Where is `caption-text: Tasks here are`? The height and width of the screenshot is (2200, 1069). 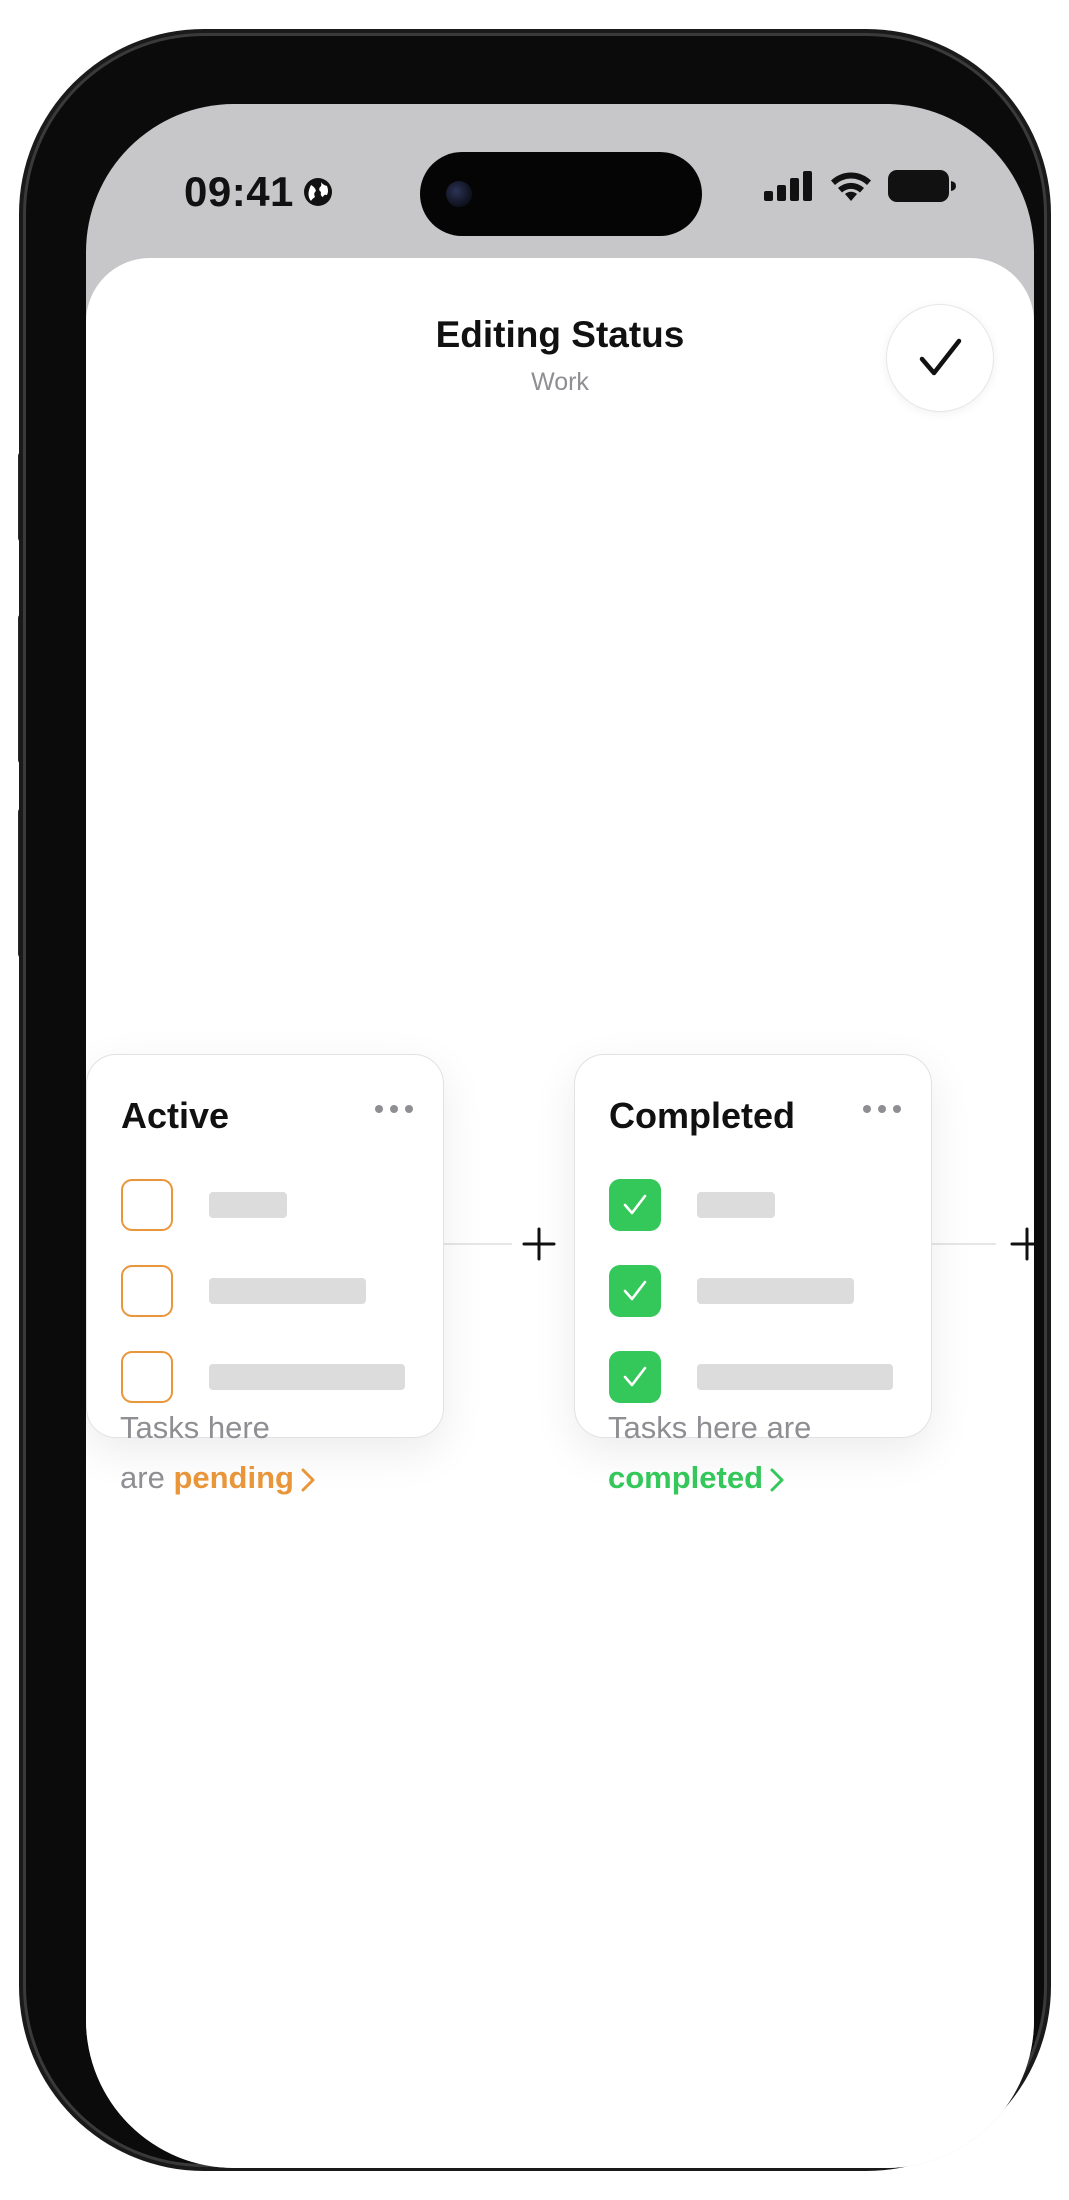
caption-text: Tasks here are is located at coordinates (710, 1427).